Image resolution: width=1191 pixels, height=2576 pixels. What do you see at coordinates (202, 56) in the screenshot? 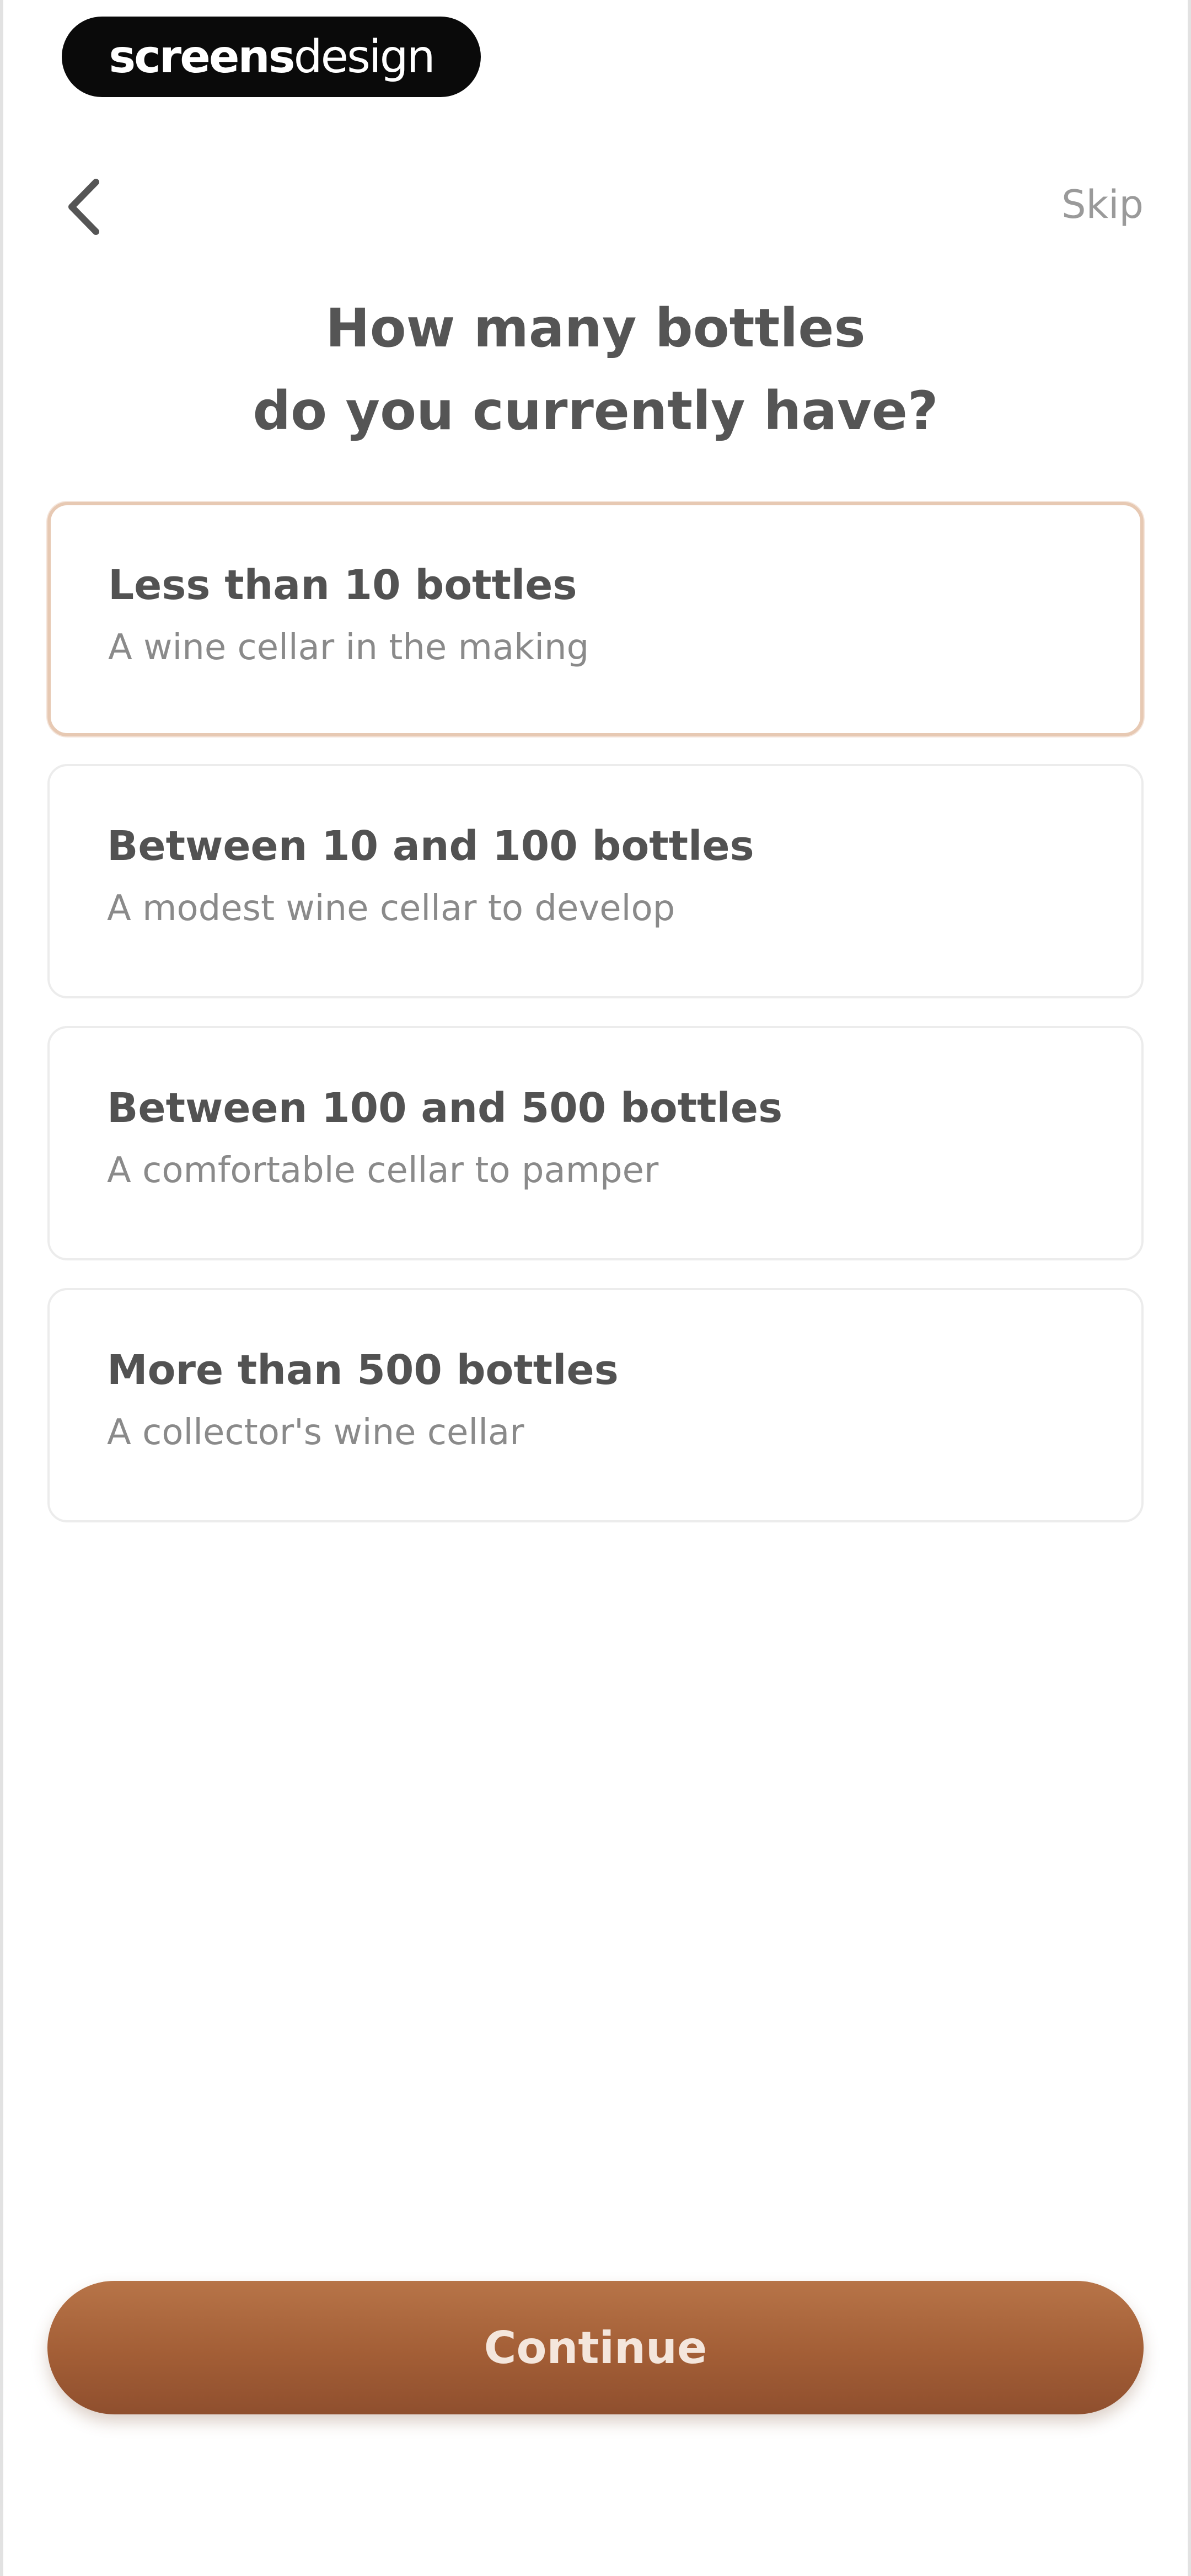
I see `brand-strong-text: screens` at bounding box center [202, 56].